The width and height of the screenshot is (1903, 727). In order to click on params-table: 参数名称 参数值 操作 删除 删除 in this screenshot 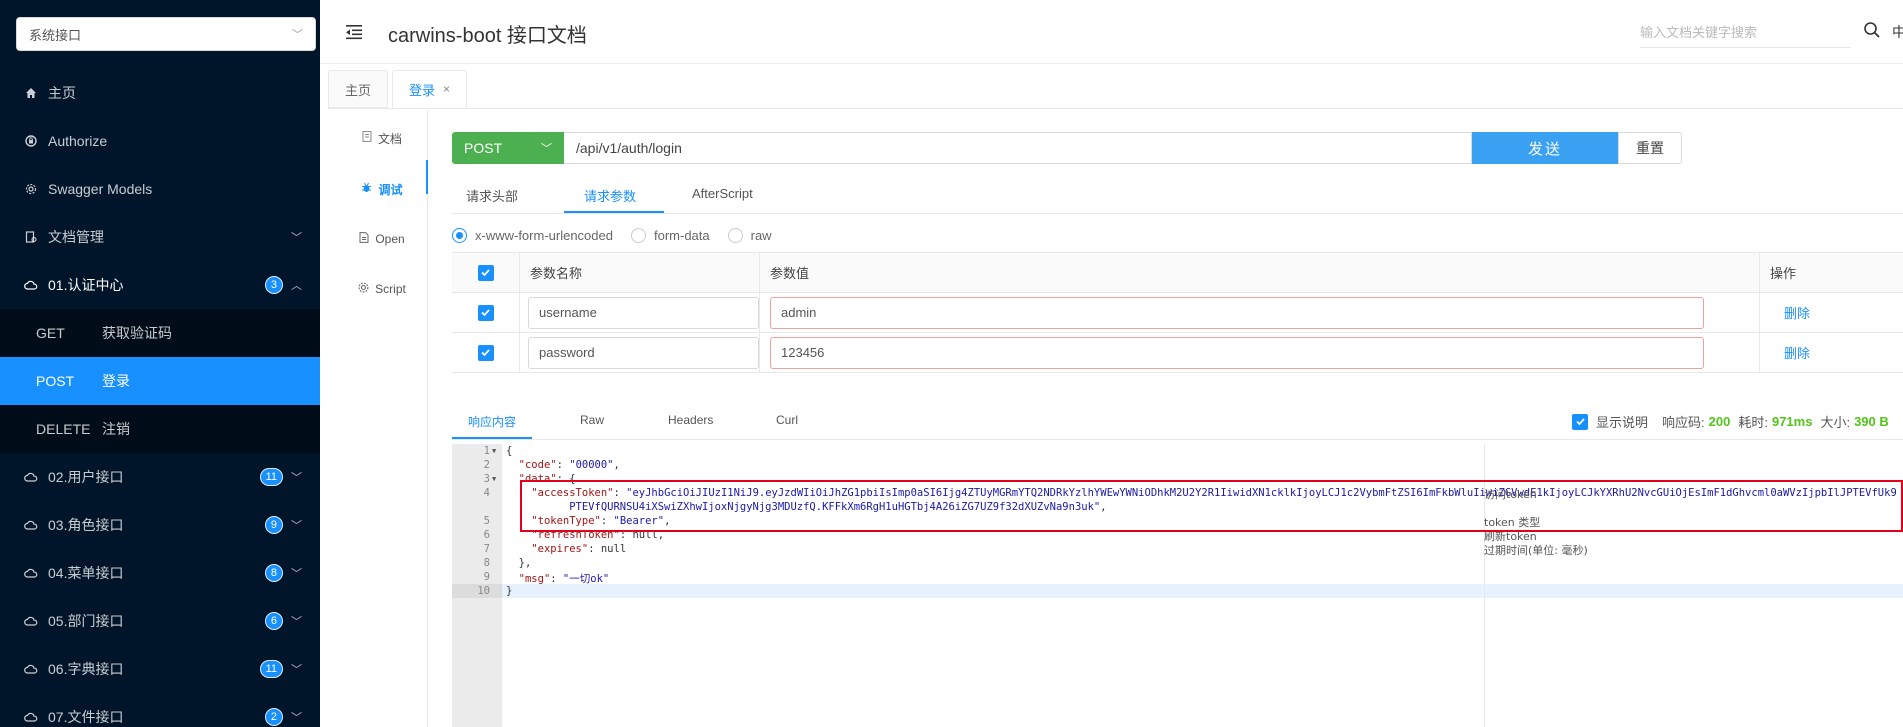, I will do `click(1177, 312)`.